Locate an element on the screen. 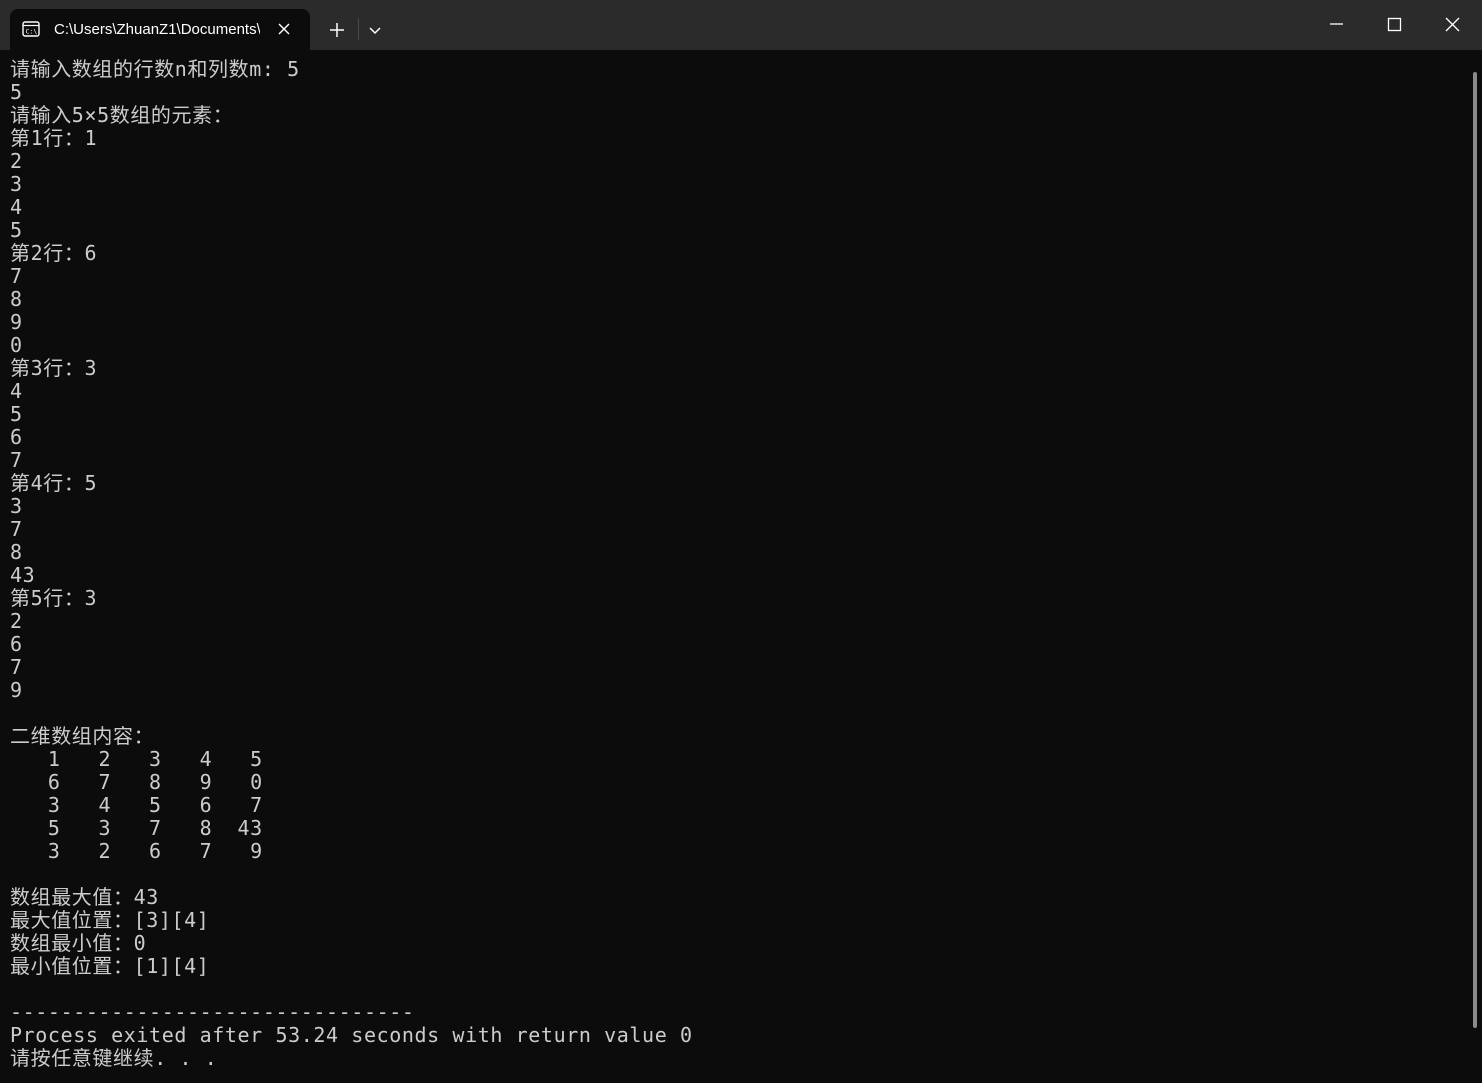 This screenshot has width=1482, height=1083. chevron-down-icon is located at coordinates (375, 31).